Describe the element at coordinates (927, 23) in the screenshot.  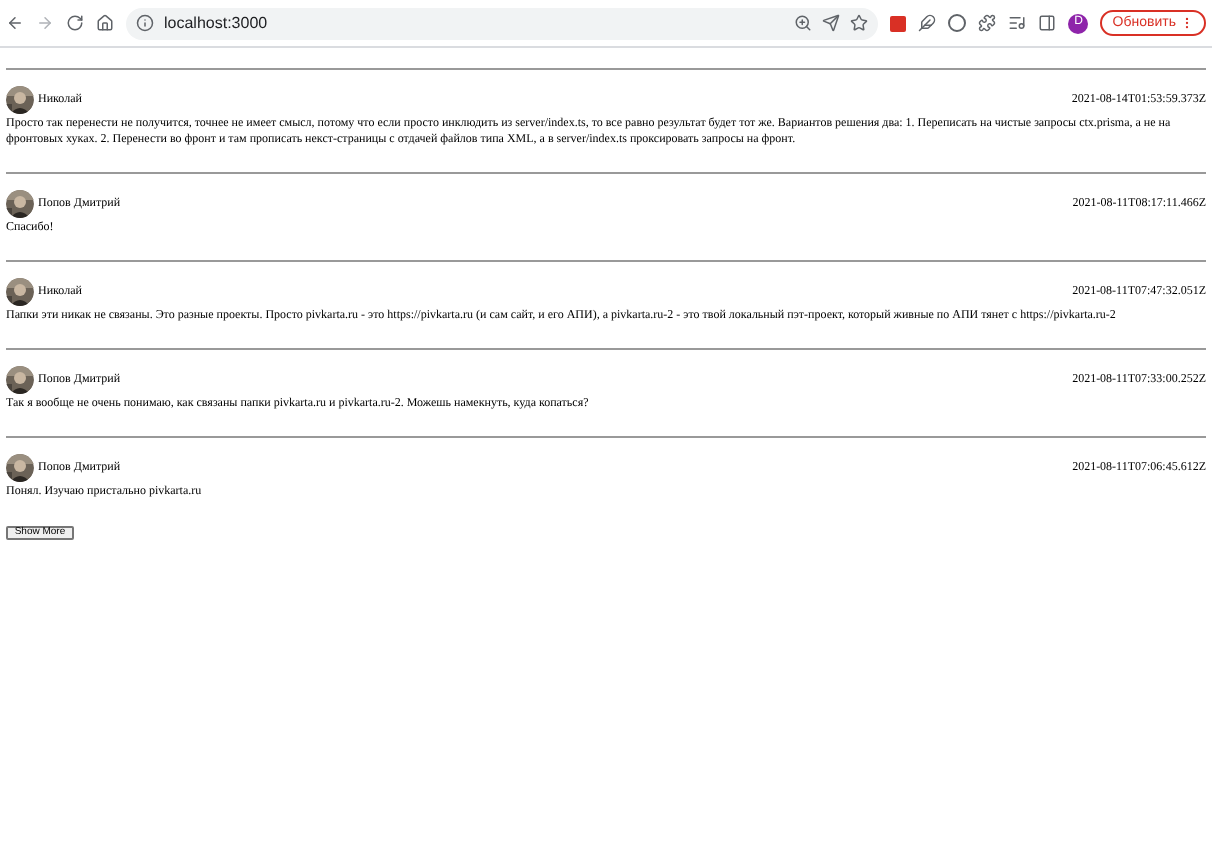
I see `feather-icon` at that location.